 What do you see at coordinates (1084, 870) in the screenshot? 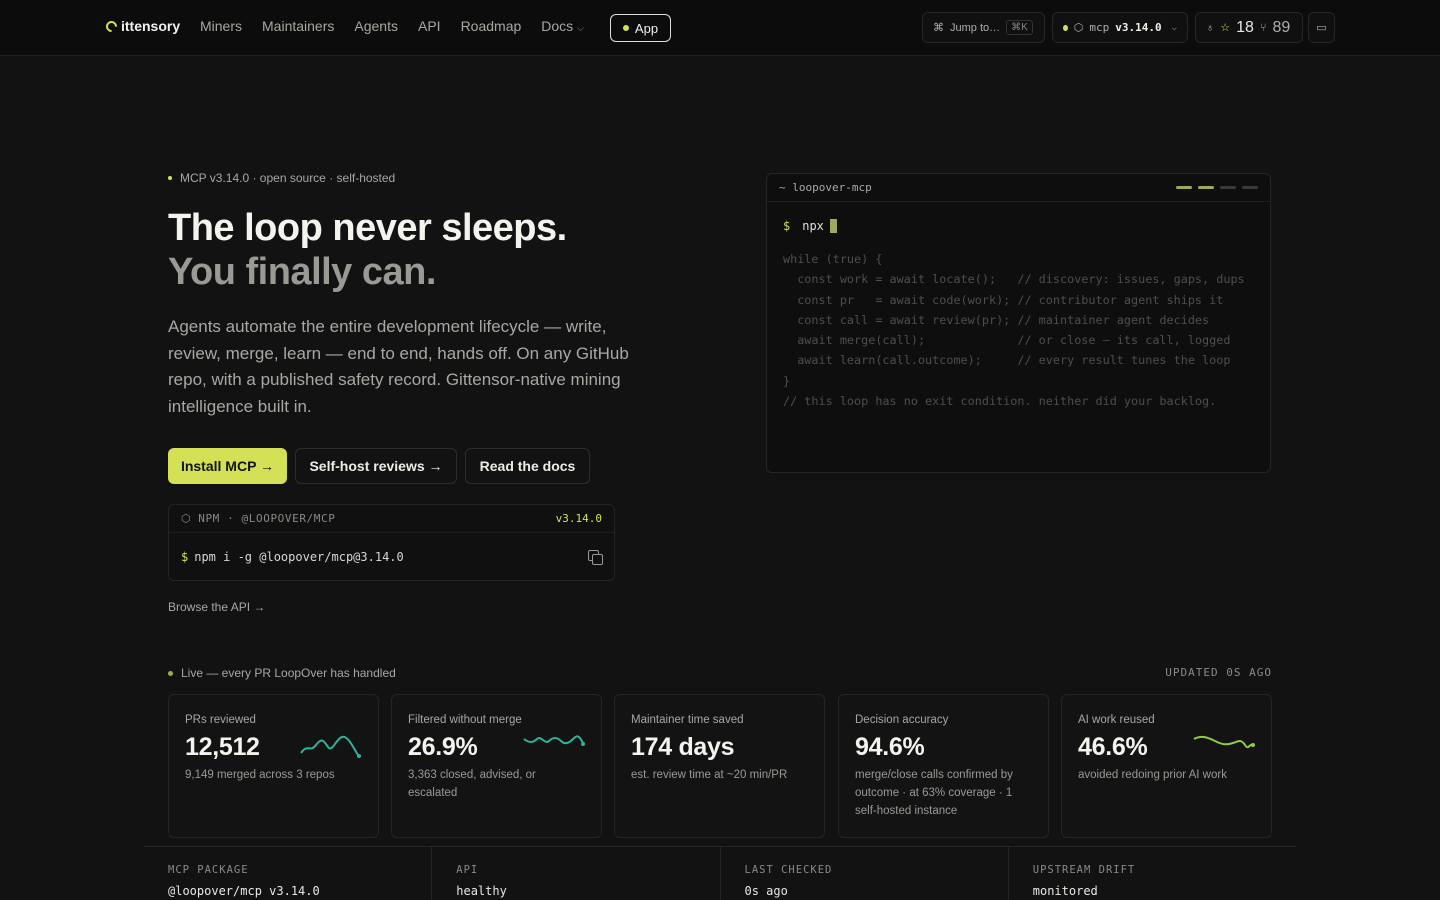
I see `status-label: UPSTREAM DRIFT` at bounding box center [1084, 870].